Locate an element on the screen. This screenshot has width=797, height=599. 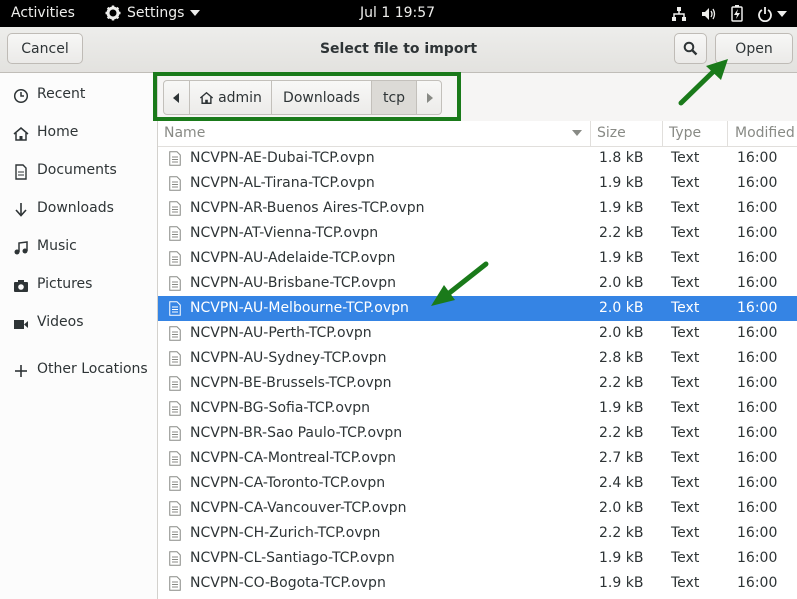
file-name: NCVPN-AU-Adelaide-TCP.ovpn is located at coordinates (293, 258).